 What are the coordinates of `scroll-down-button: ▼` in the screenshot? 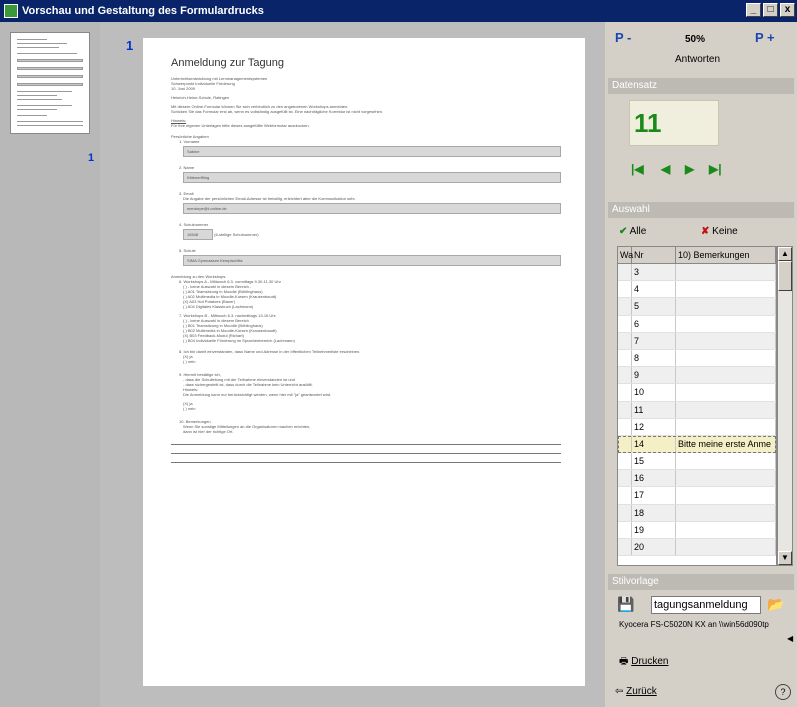 It's located at (785, 558).